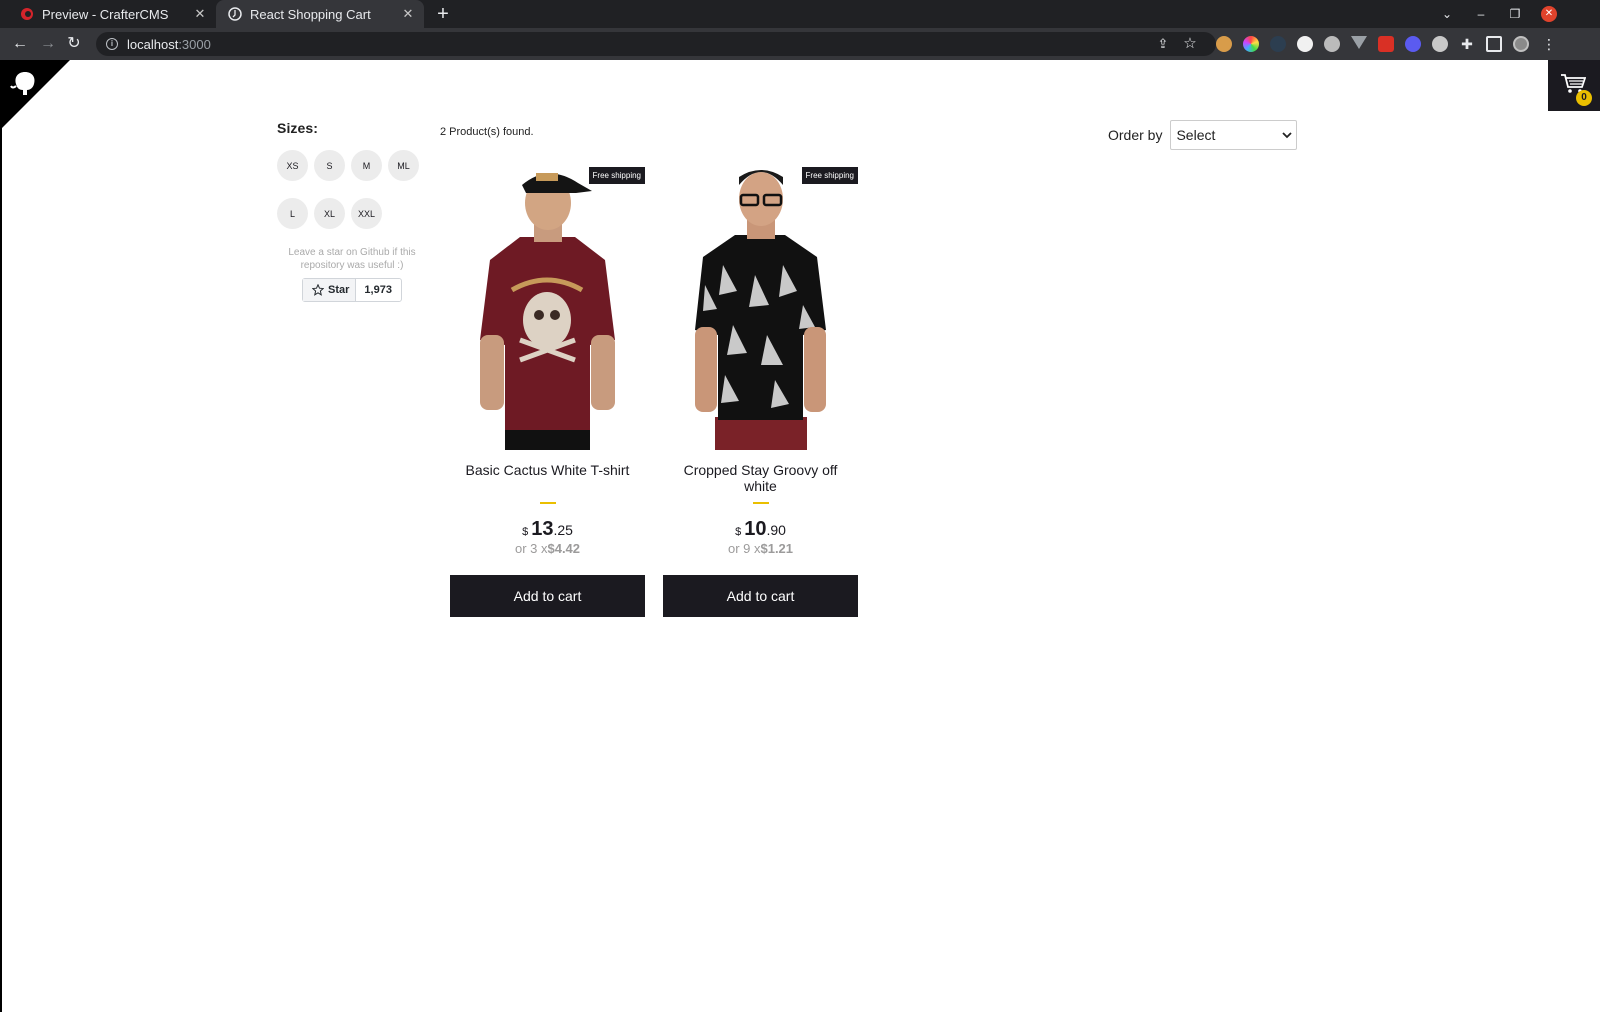  Describe the element at coordinates (531, 548) in the screenshot. I see `installments-prefix: or 3 x` at that location.